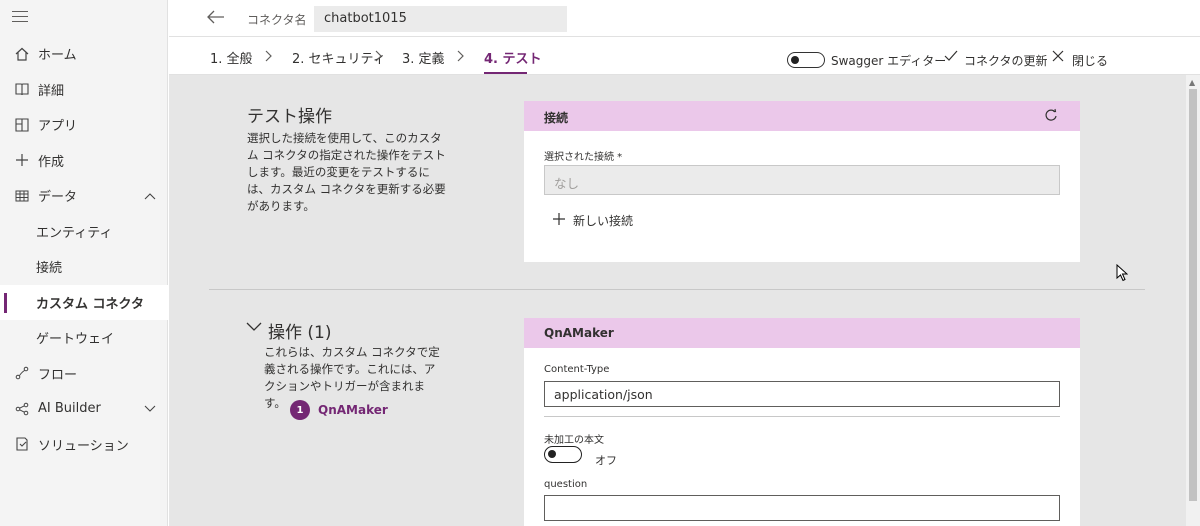 The image size is (1200, 526). I want to click on active-tab-indicator, so click(505, 73).